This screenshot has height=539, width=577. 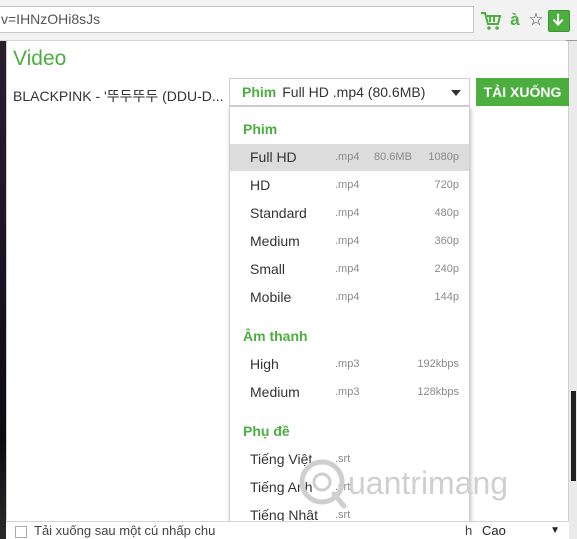 What do you see at coordinates (521, 531) in the screenshot?
I see `default-quality-select: Cao ▼` at bounding box center [521, 531].